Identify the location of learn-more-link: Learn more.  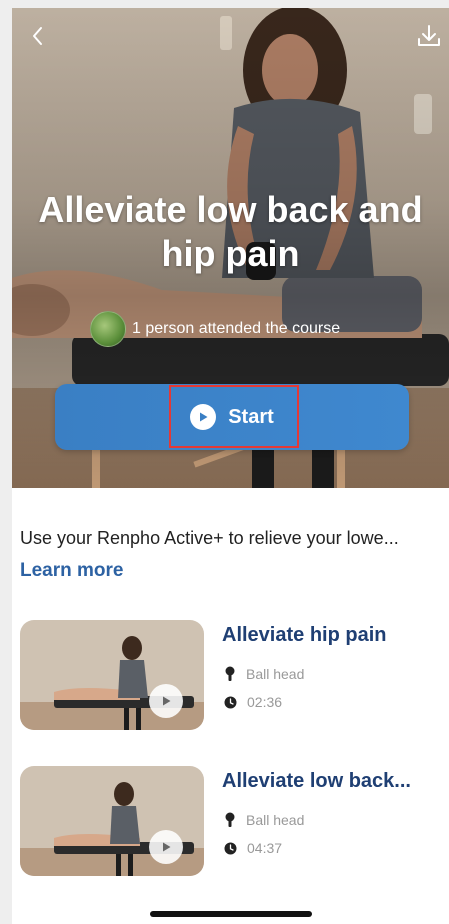
(71, 571).